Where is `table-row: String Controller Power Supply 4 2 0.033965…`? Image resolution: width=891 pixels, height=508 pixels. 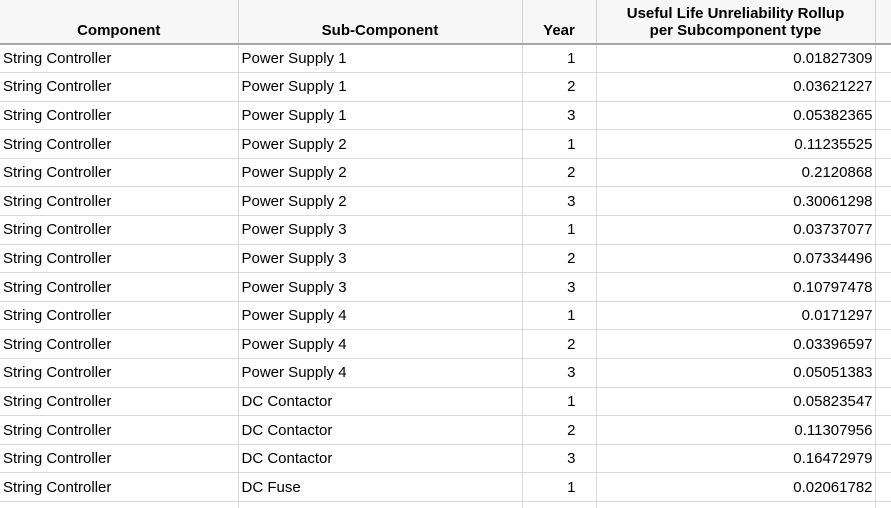 table-row: String Controller Power Supply 4 2 0.033965… is located at coordinates (445, 344).